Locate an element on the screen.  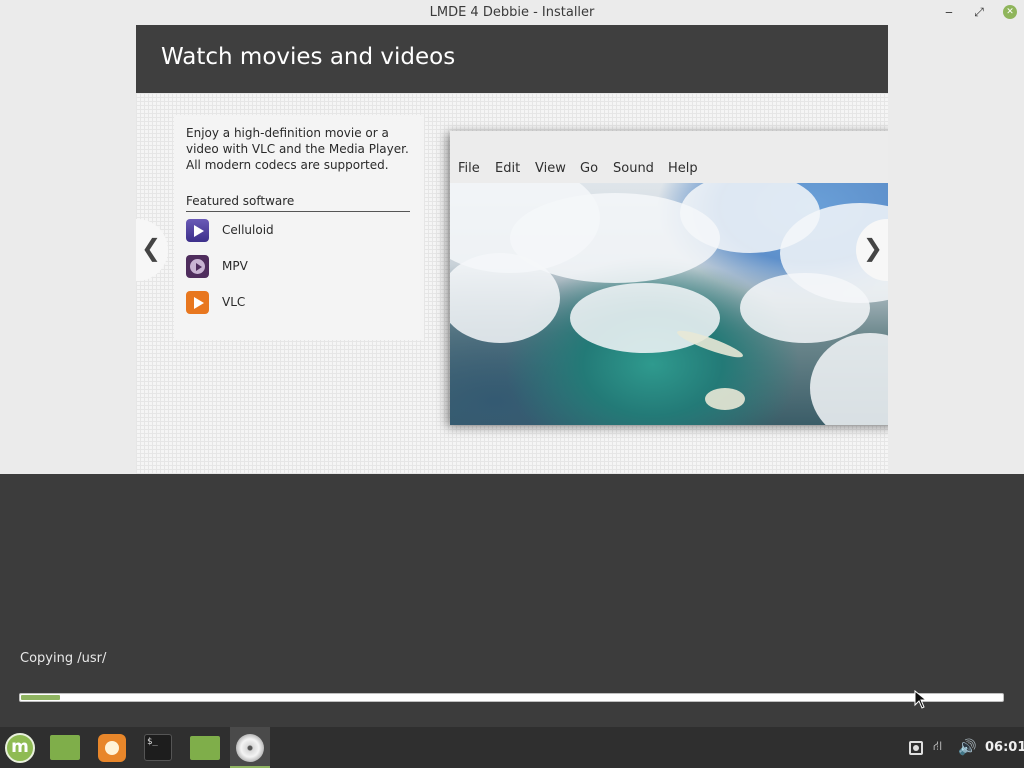
start-menu-button is located at coordinates (20, 747).